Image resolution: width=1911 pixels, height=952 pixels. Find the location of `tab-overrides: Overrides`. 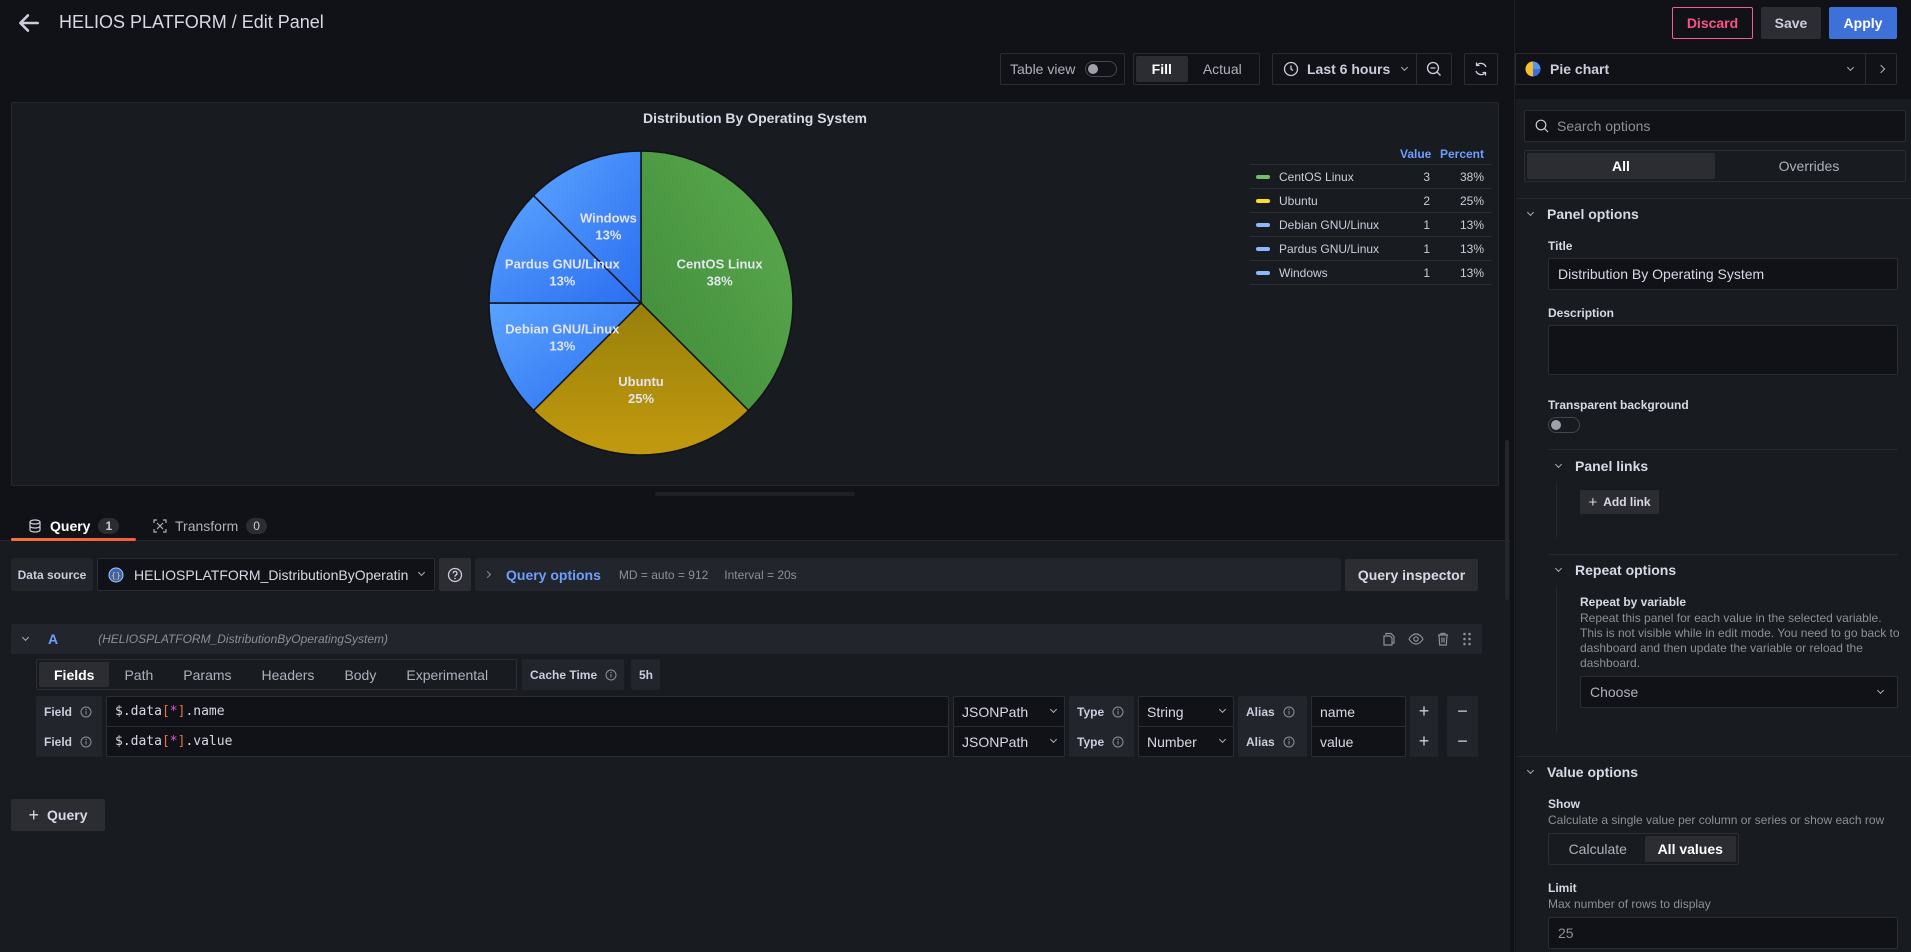

tab-overrides: Overrides is located at coordinates (1809, 166).